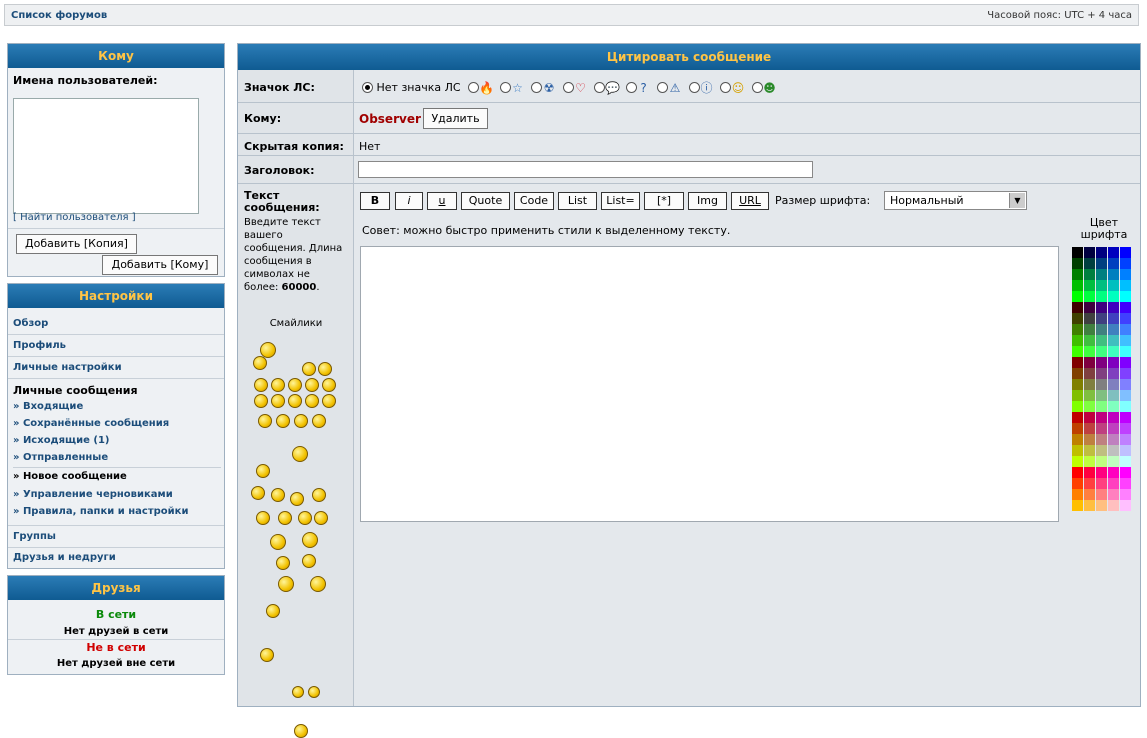 The image size is (1147, 738). Describe the element at coordinates (60, 457) in the screenshot. I see `pm-sent-link: » Отправленные` at that location.